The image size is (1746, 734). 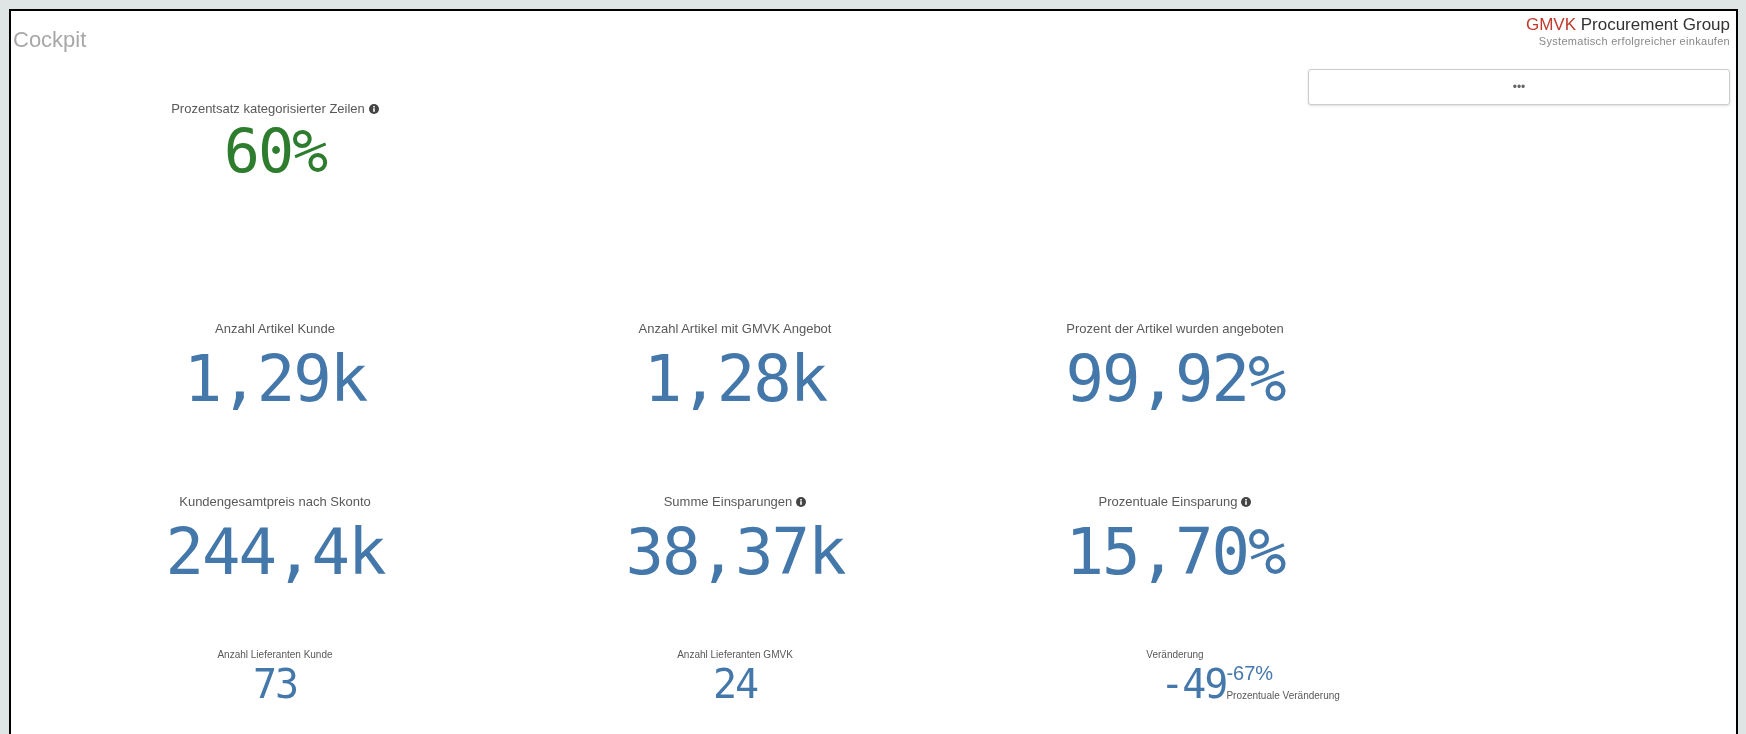 What do you see at coordinates (735, 329) in the screenshot?
I see `kpi-label: Anzahl Artikel mit GMVK Angebot` at bounding box center [735, 329].